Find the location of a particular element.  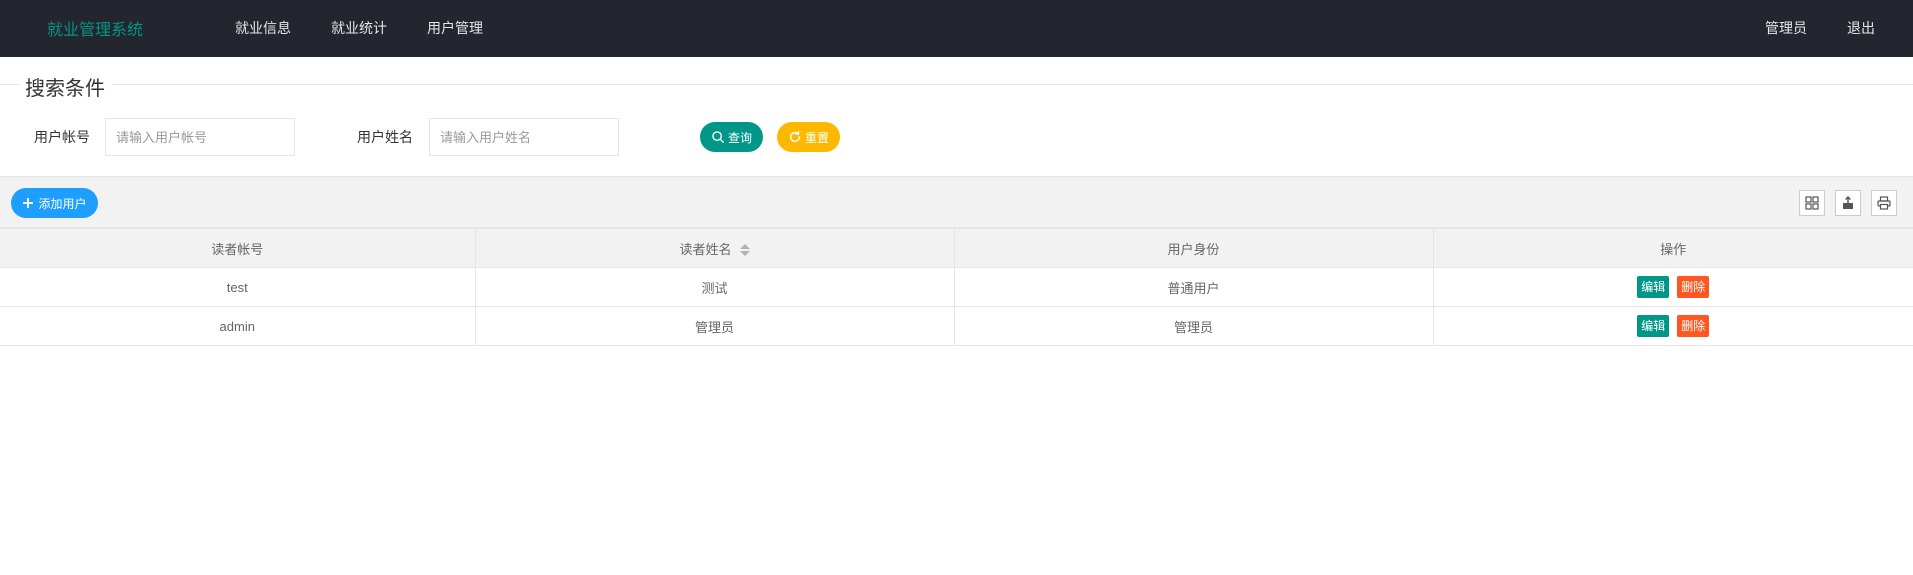

print-icon is located at coordinates (1884, 203).